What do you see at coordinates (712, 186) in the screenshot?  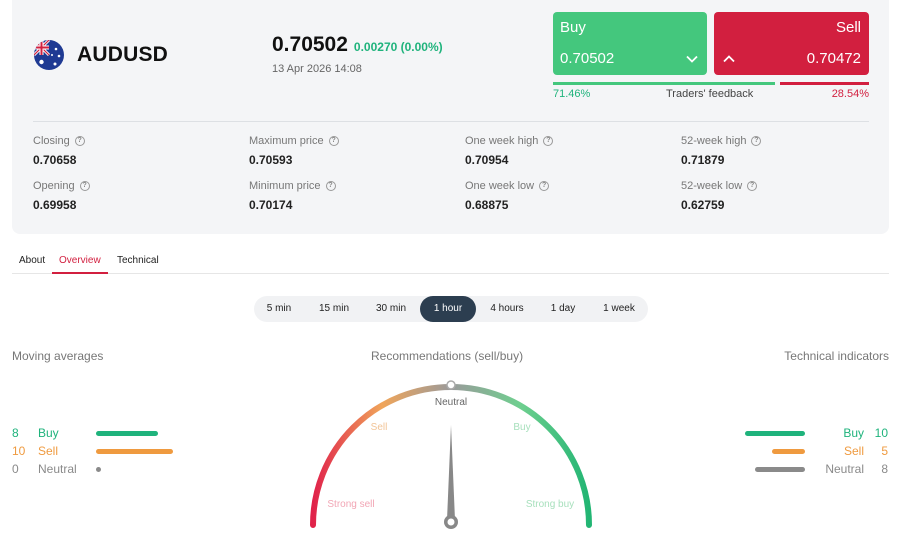 I see `stat-label: 52-week low` at bounding box center [712, 186].